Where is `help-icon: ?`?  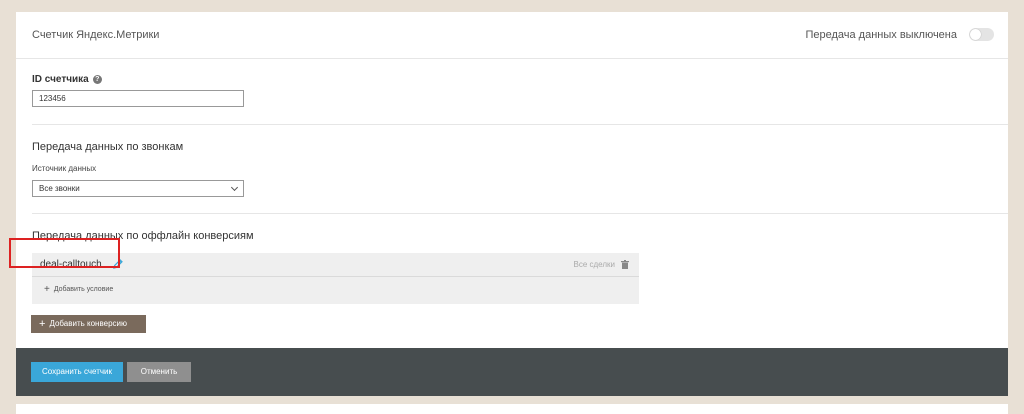 help-icon: ? is located at coordinates (97, 79).